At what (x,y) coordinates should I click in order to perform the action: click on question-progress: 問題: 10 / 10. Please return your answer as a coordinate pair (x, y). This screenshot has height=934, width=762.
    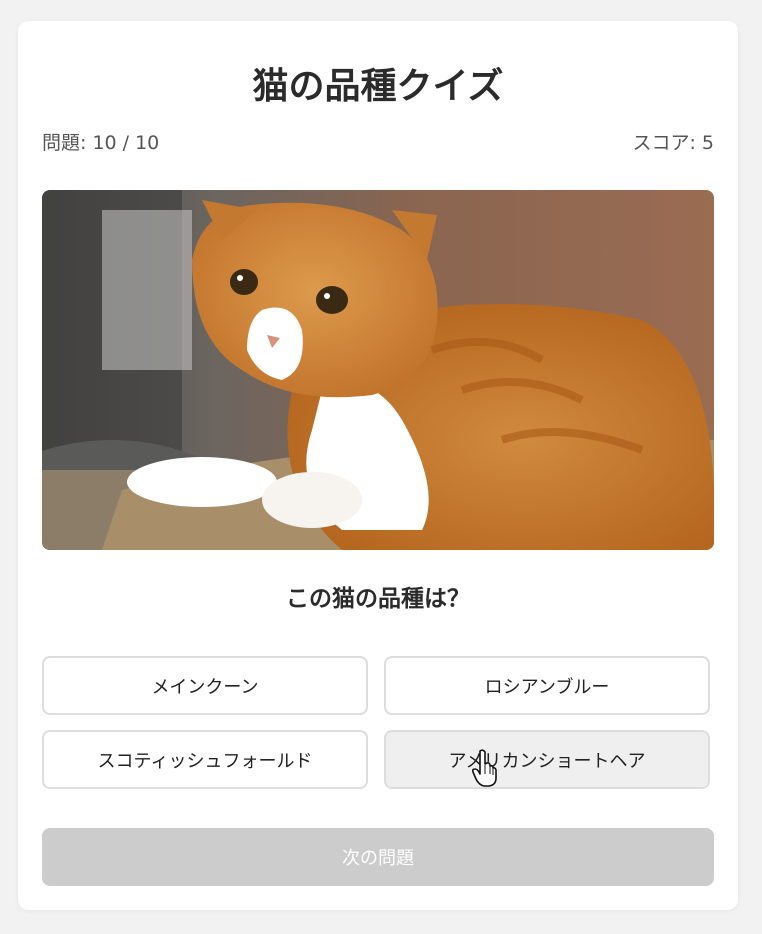
    Looking at the image, I should click on (101, 143).